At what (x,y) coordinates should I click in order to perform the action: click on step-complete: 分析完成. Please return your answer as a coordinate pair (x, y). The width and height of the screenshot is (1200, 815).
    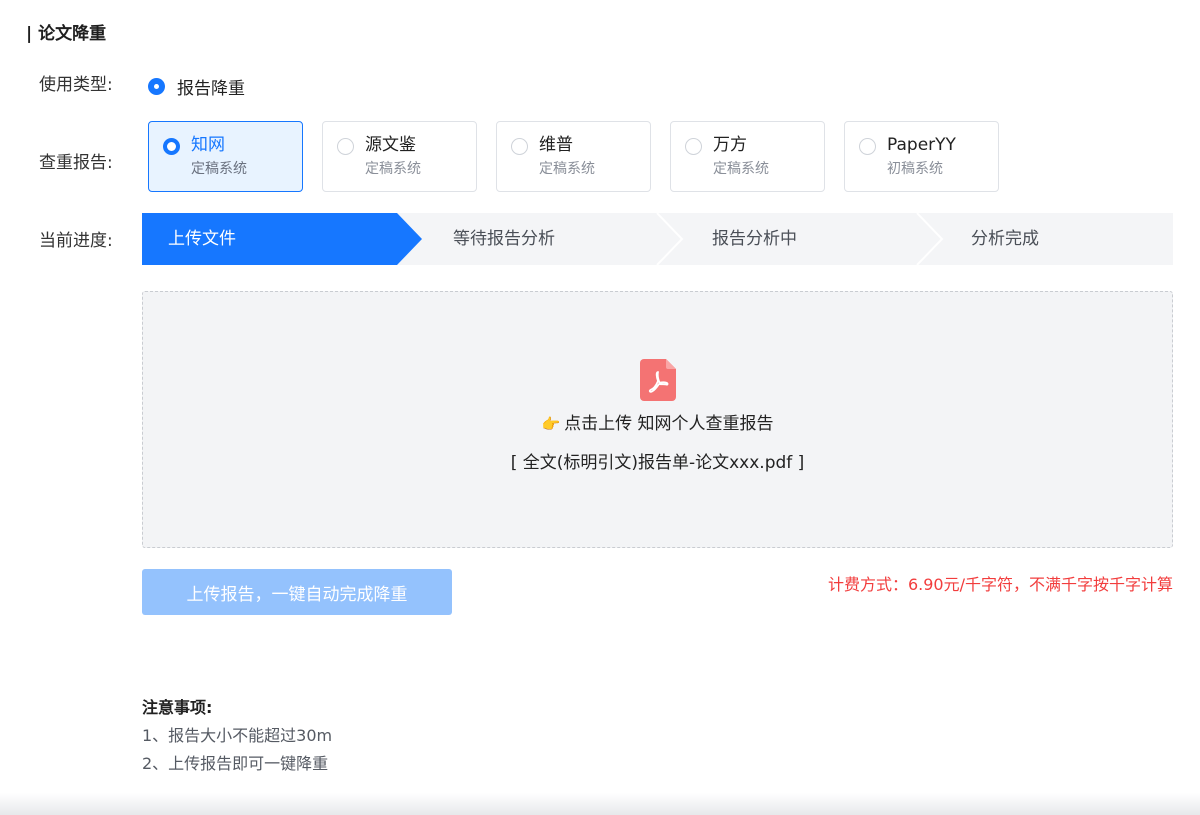
    Looking at the image, I should click on (1005, 239).